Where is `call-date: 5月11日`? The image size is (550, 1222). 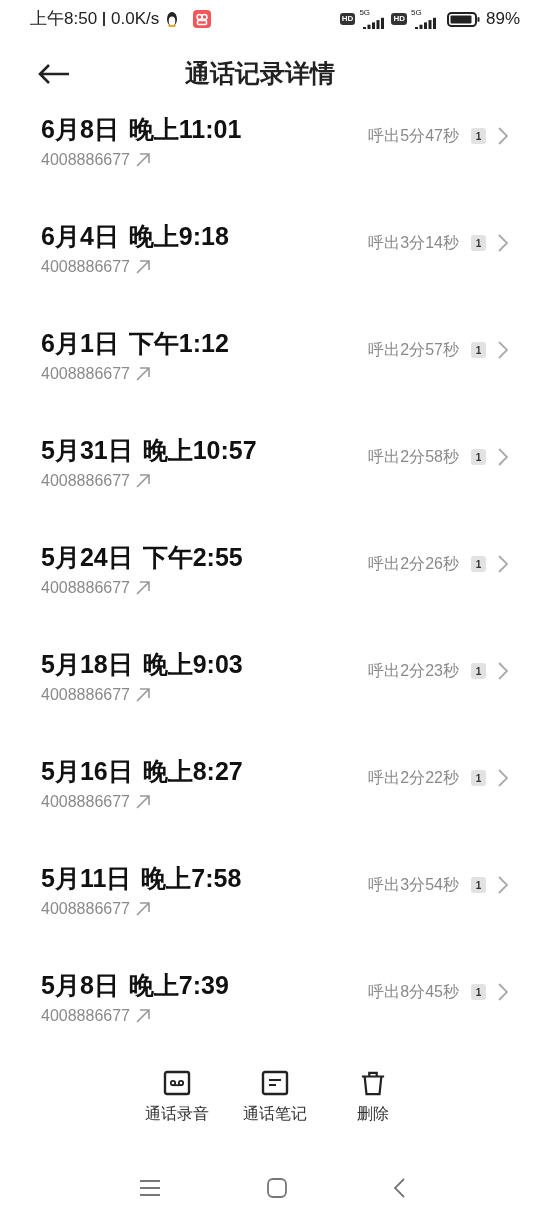 call-date: 5月11日 is located at coordinates (86, 878).